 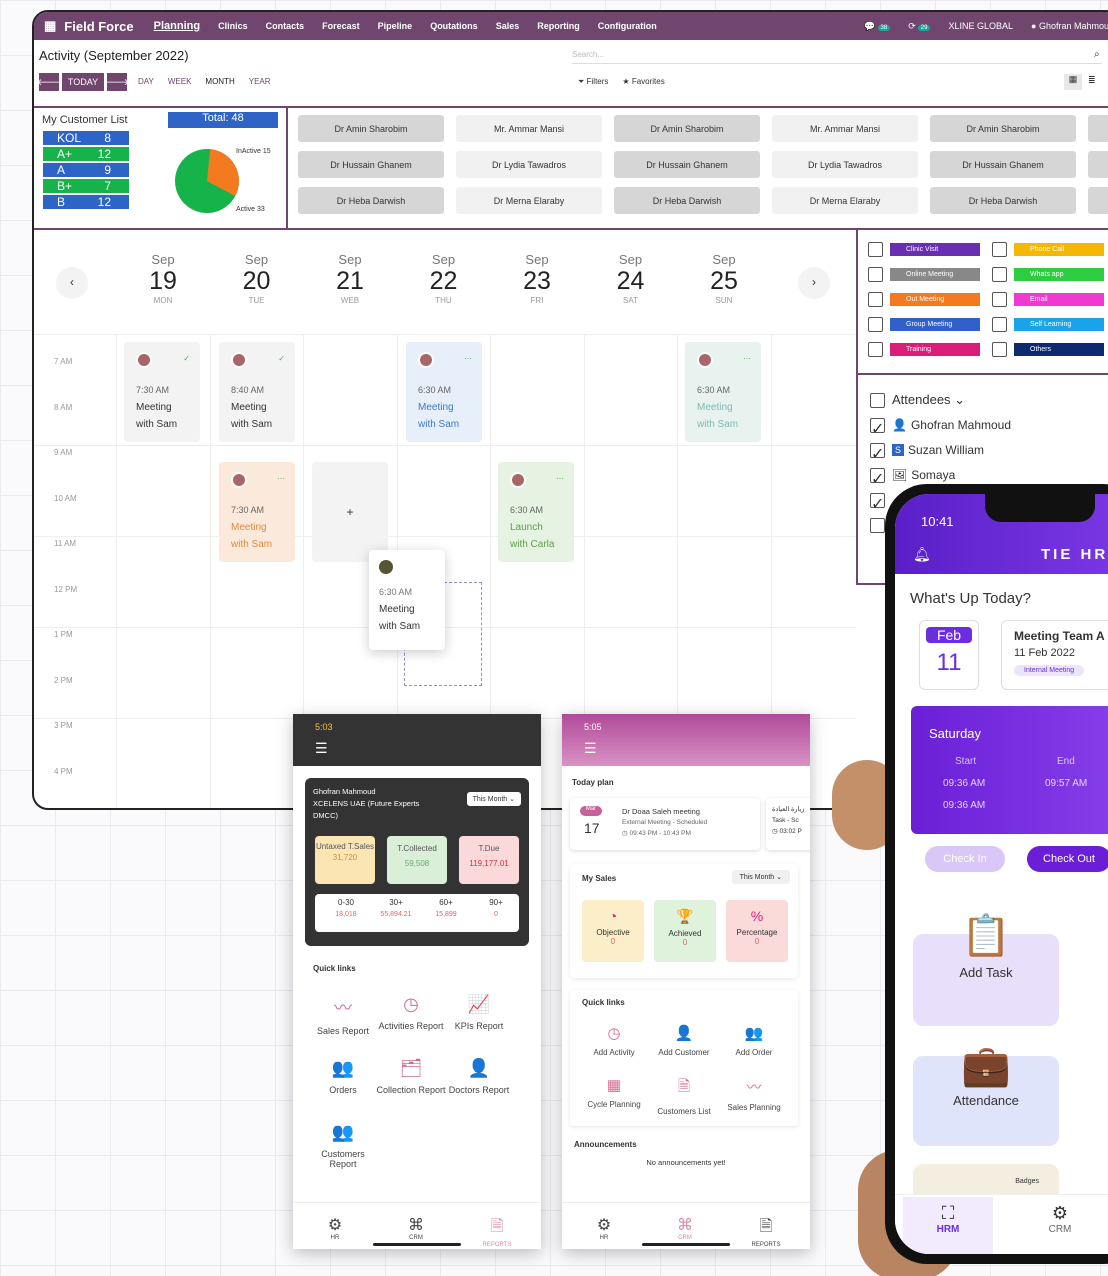 What do you see at coordinates (1060, 1225) in the screenshot?
I see `tab-crm: ⚙ CRM` at bounding box center [1060, 1225].